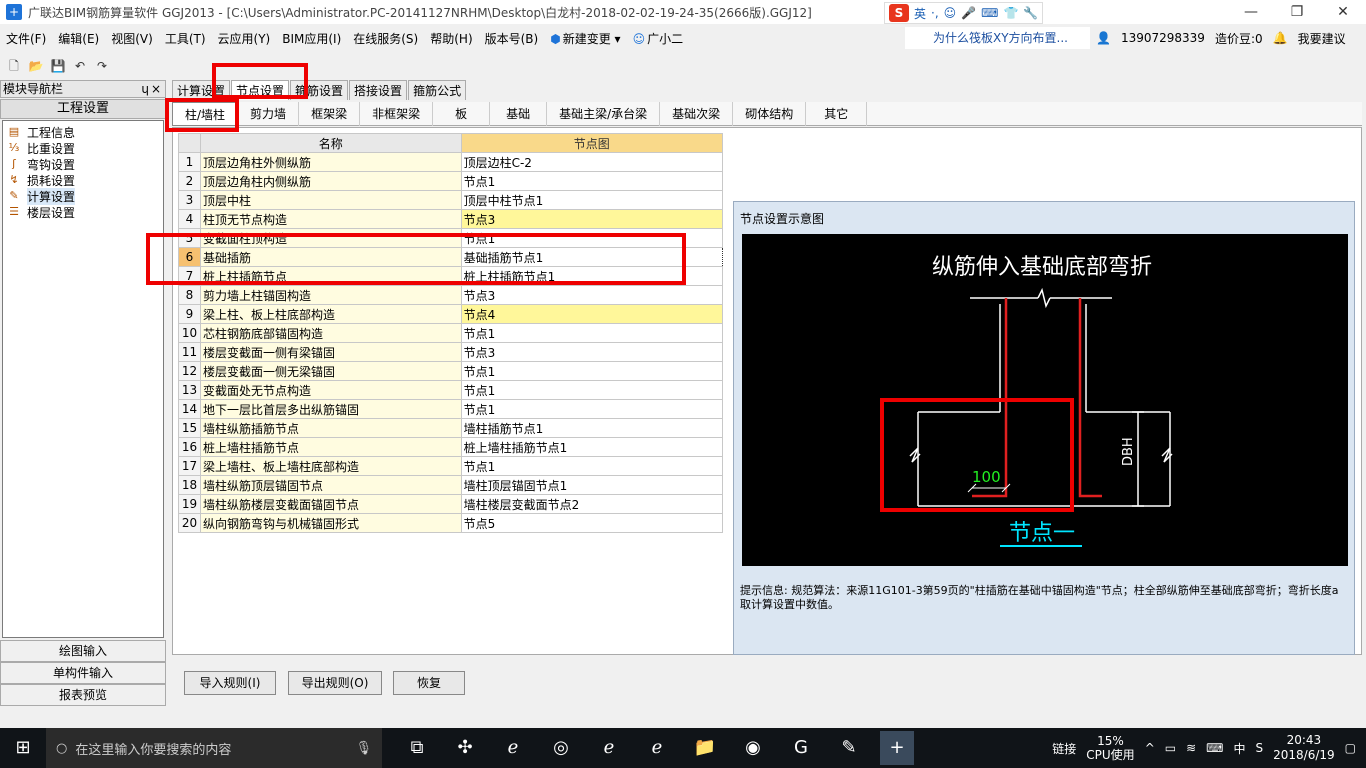 The height and width of the screenshot is (768, 1366). I want to click on table-row: 6 基础插筋 基础插筋节点1, so click(451, 257).